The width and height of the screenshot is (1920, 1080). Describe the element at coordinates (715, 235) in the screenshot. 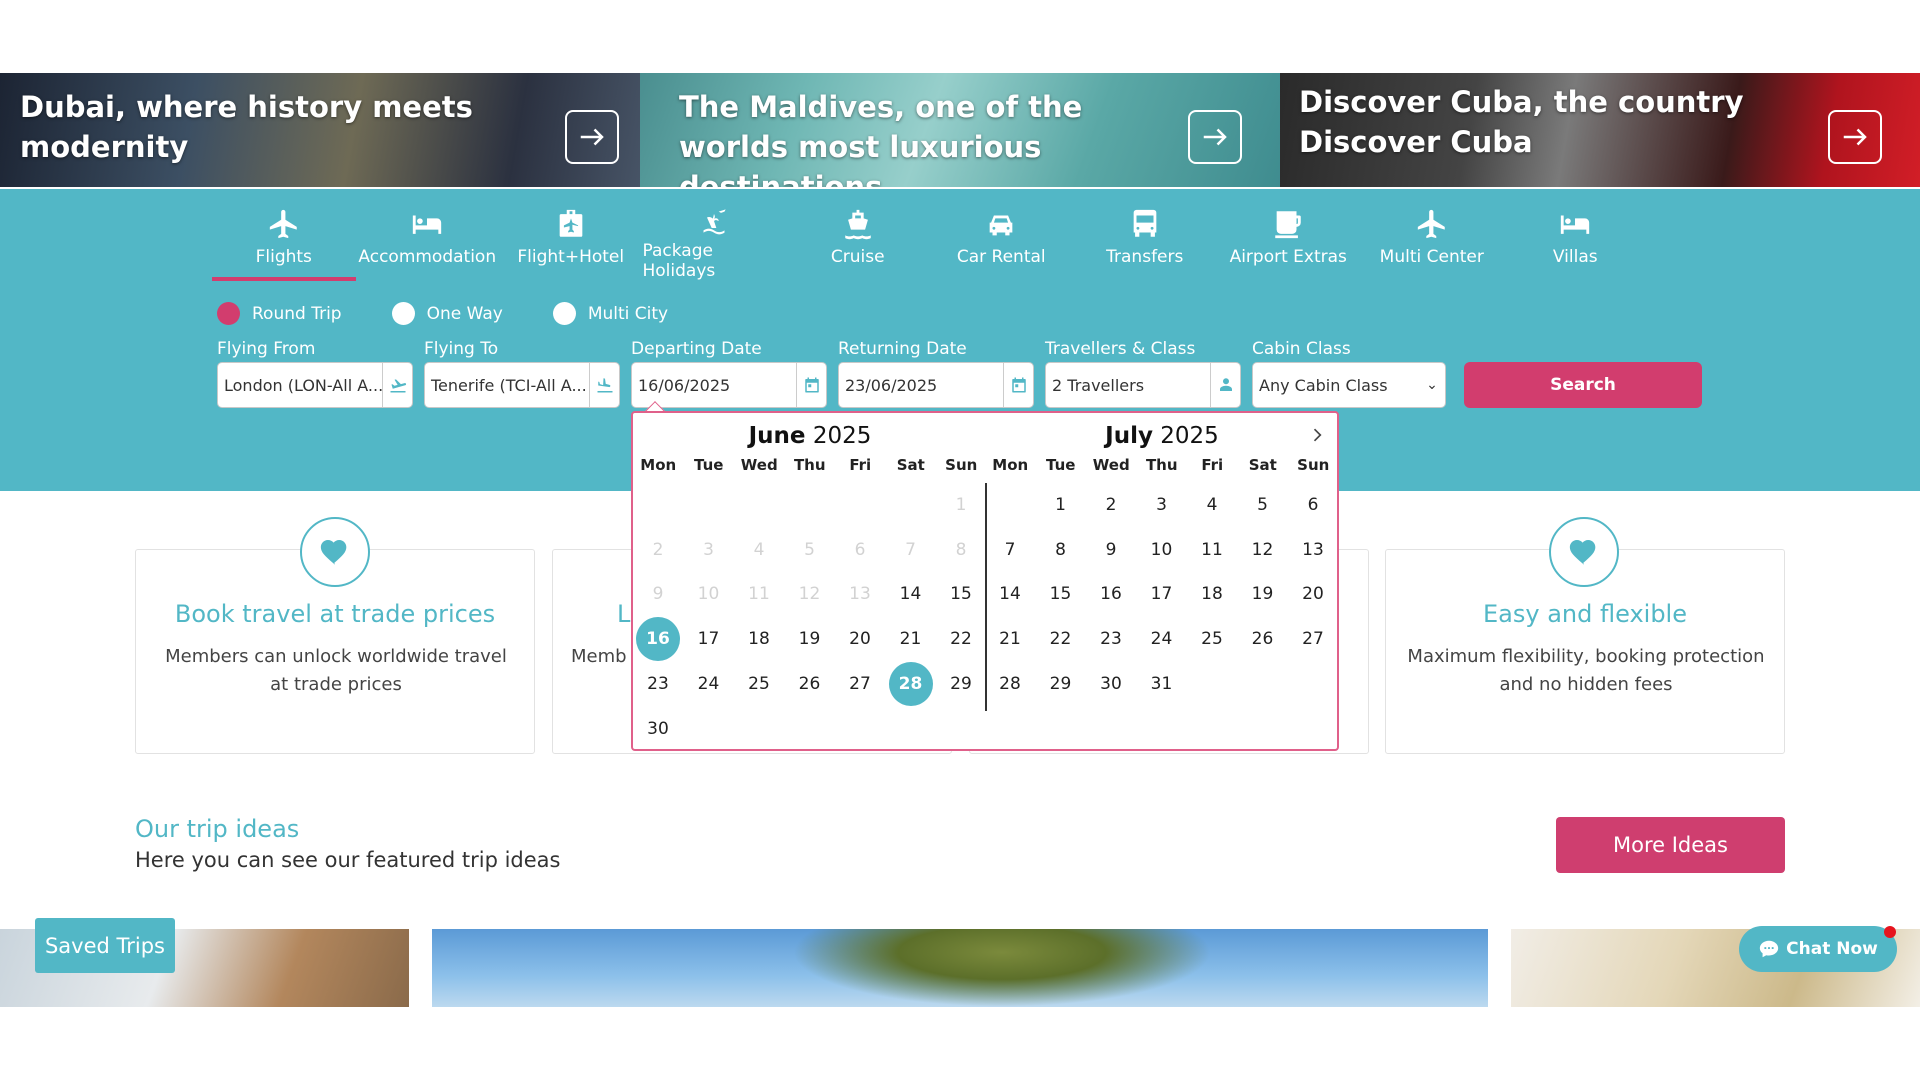

I see `tab-package-holidays: Package Holidays` at that location.